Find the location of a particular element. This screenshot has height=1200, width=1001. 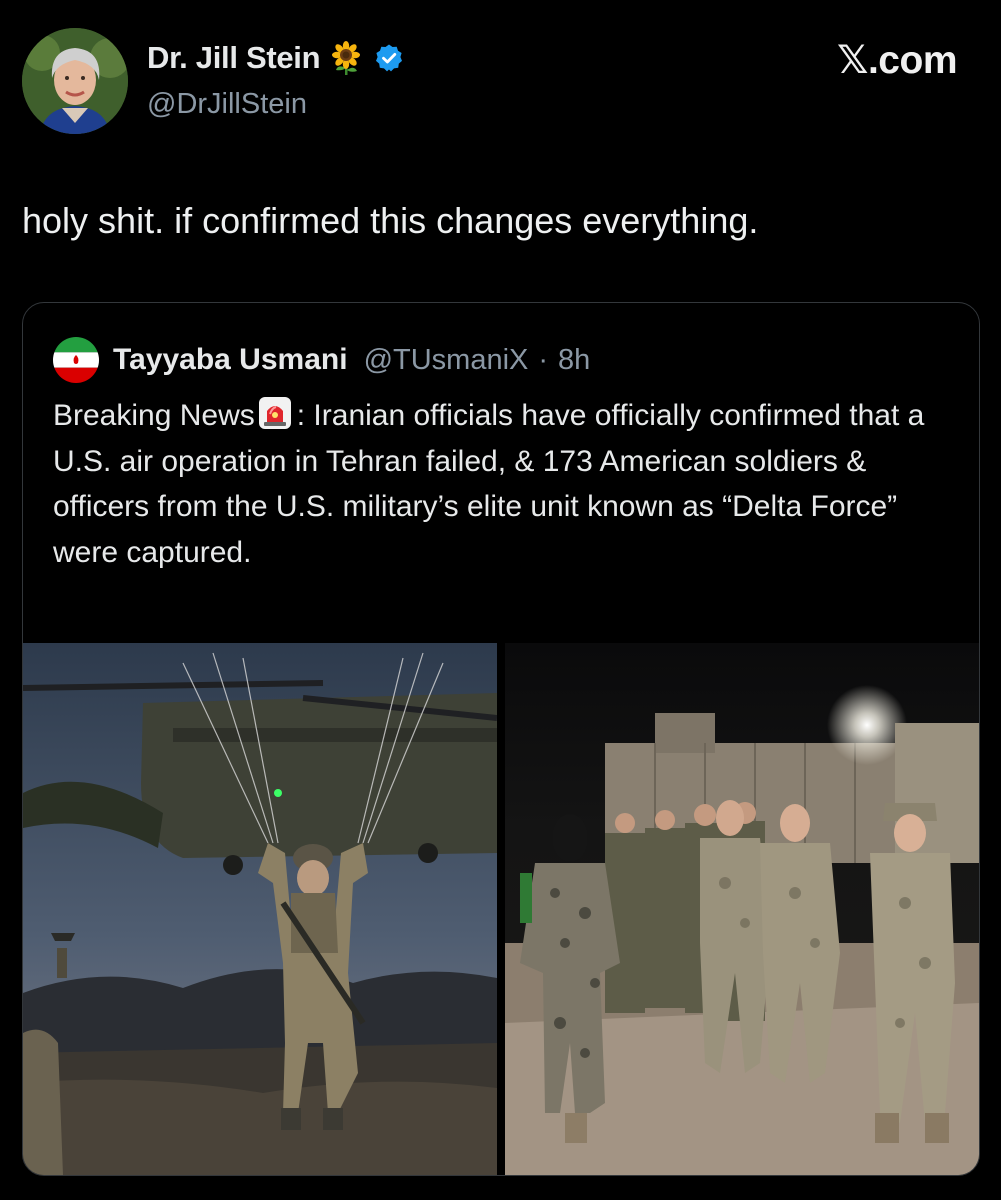

quoted-display-name: Tayyaba Usmani is located at coordinates (230, 360).